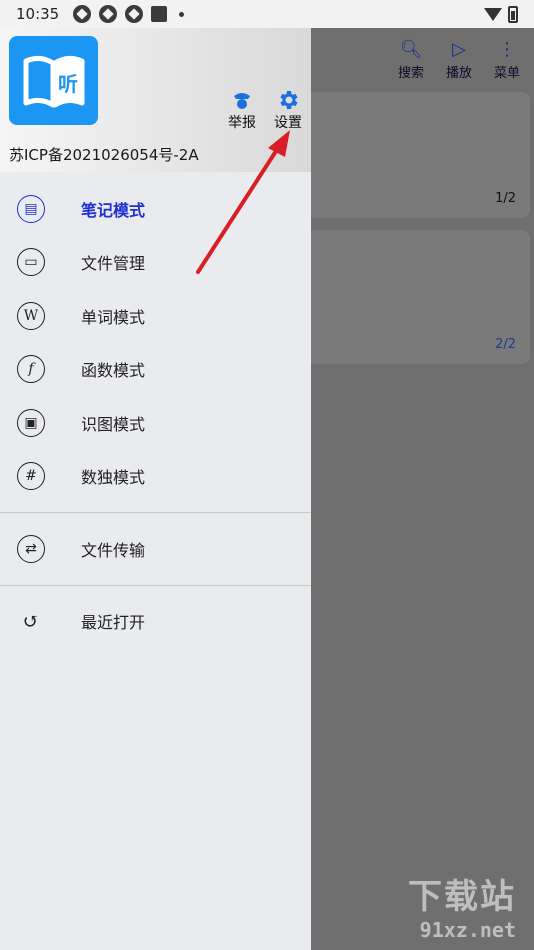 The image size is (534, 950). I want to click on watermark-text: 下载站, so click(462, 897).